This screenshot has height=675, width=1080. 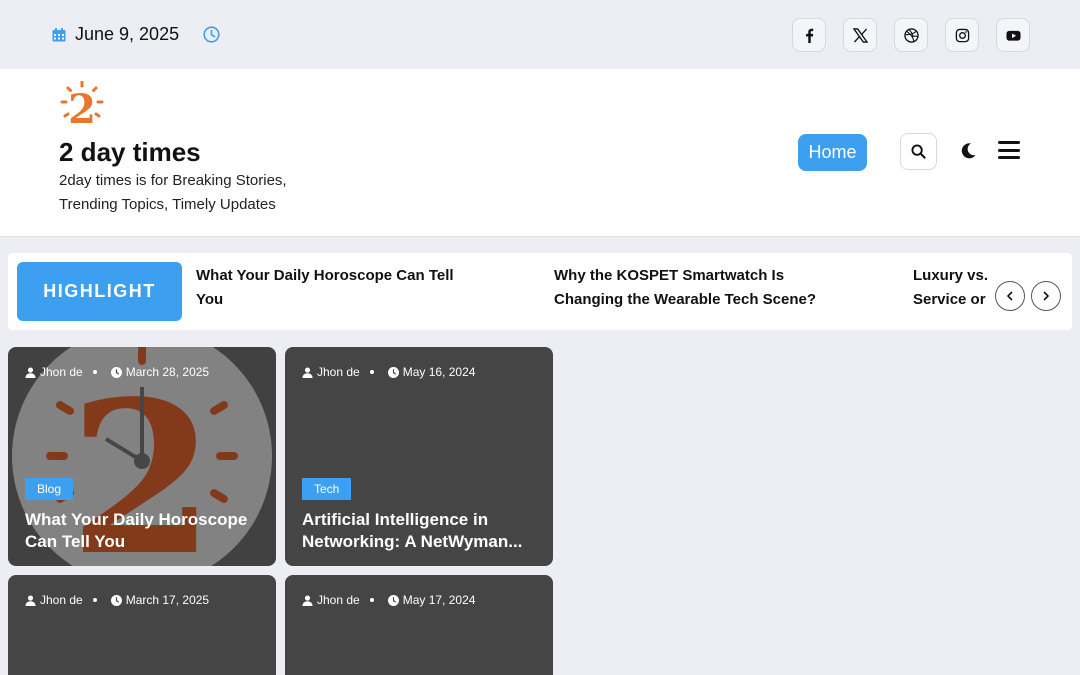 I want to click on instagram-icon, so click(x=962, y=35).